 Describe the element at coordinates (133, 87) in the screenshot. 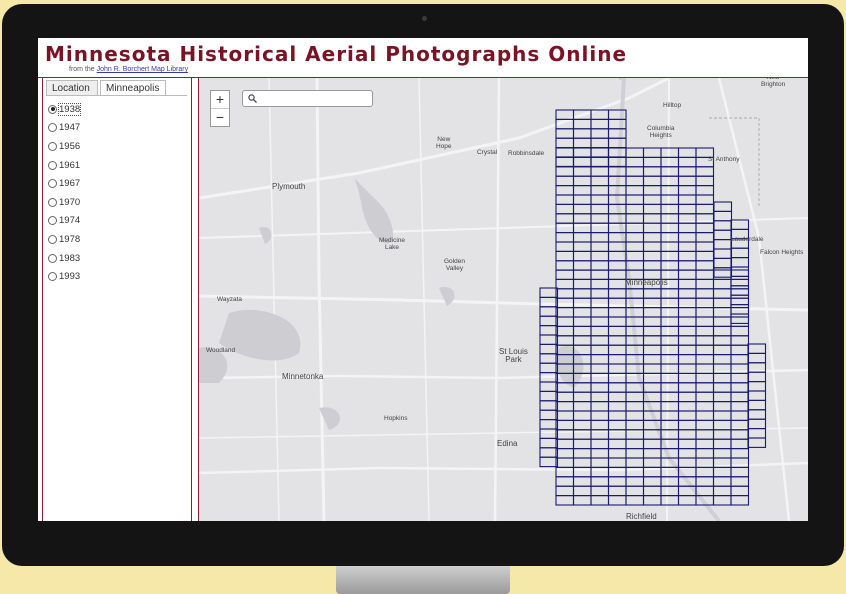

I see `tab-minneapolis: Minneapolis` at that location.